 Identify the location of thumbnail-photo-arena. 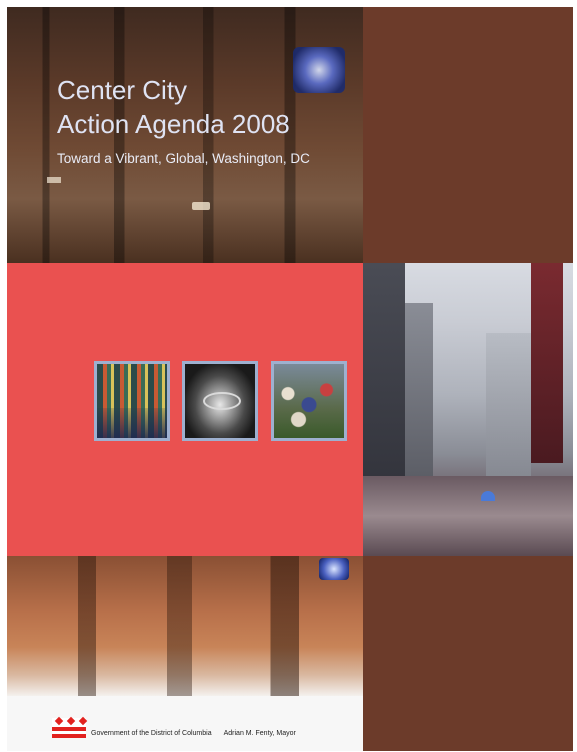
(220, 401).